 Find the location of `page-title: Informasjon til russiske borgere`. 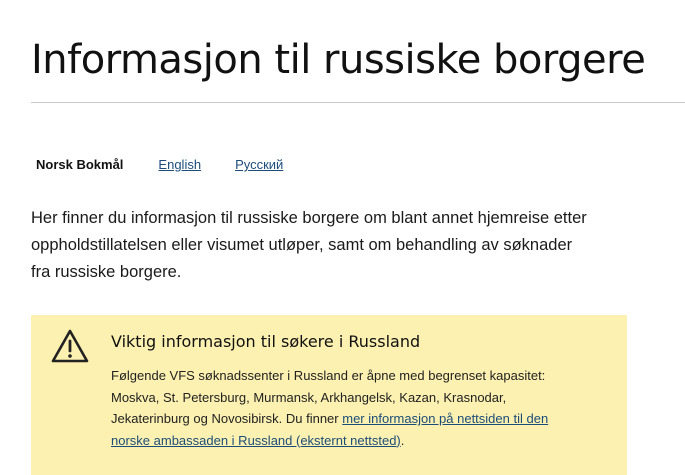

page-title: Informasjon til russiske borgere is located at coordinates (338, 60).